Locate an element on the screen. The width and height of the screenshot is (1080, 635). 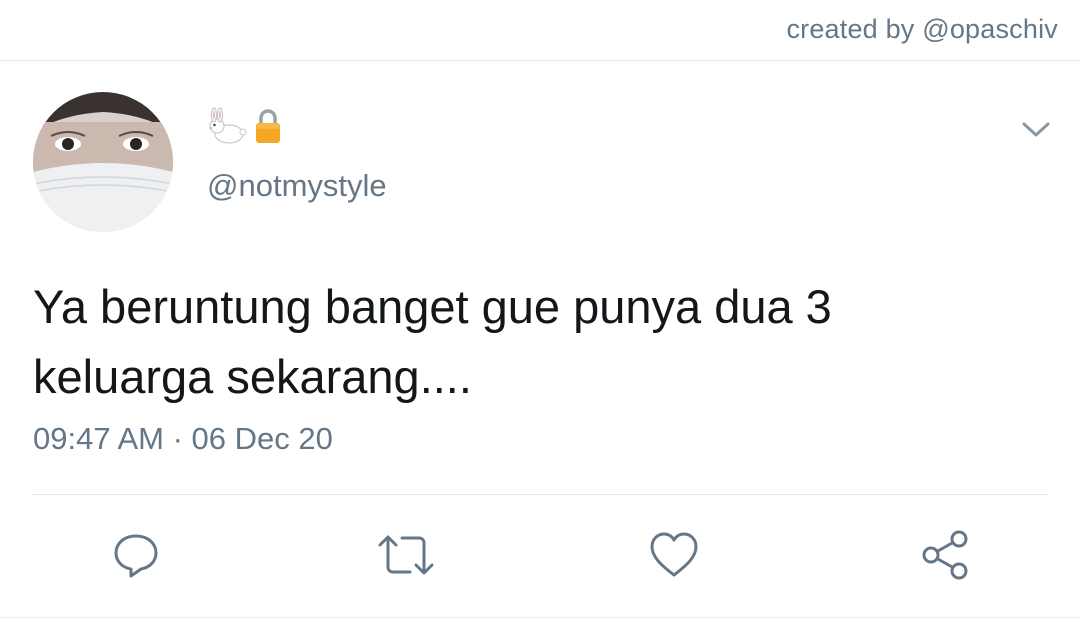
bottom-divider is located at coordinates (540, 617).